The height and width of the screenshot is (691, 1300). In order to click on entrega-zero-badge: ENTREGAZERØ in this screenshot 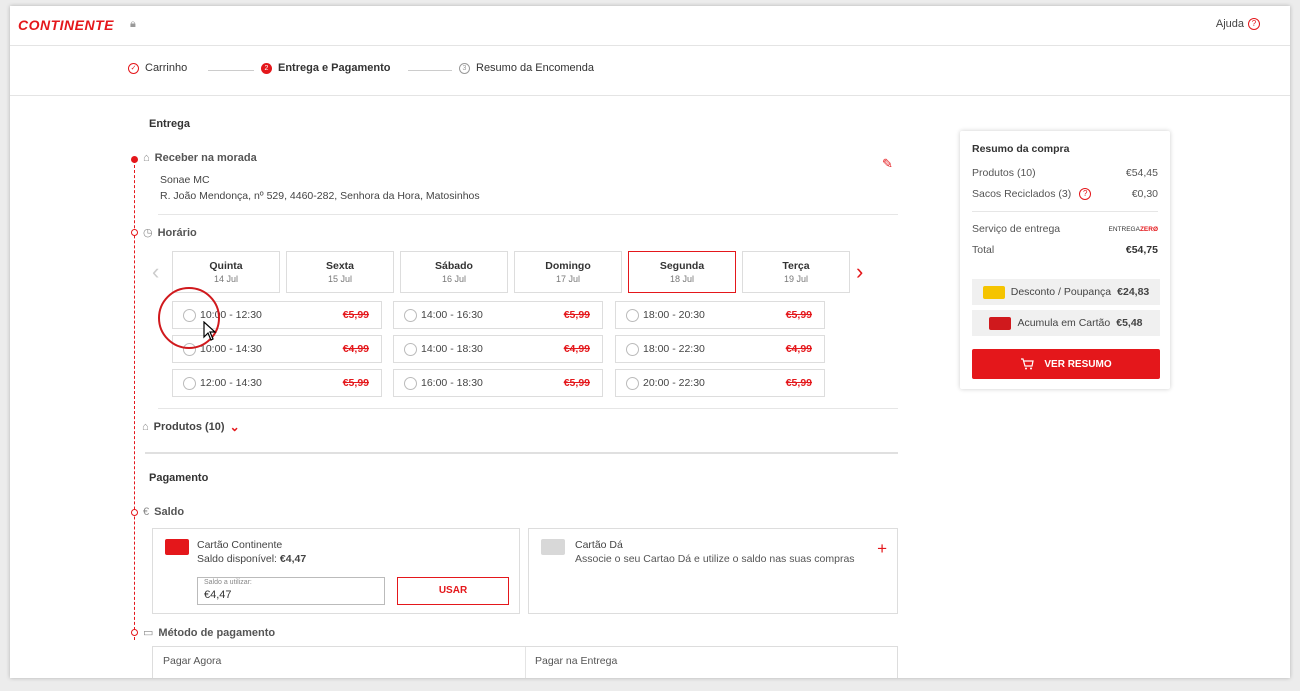, I will do `click(1133, 229)`.